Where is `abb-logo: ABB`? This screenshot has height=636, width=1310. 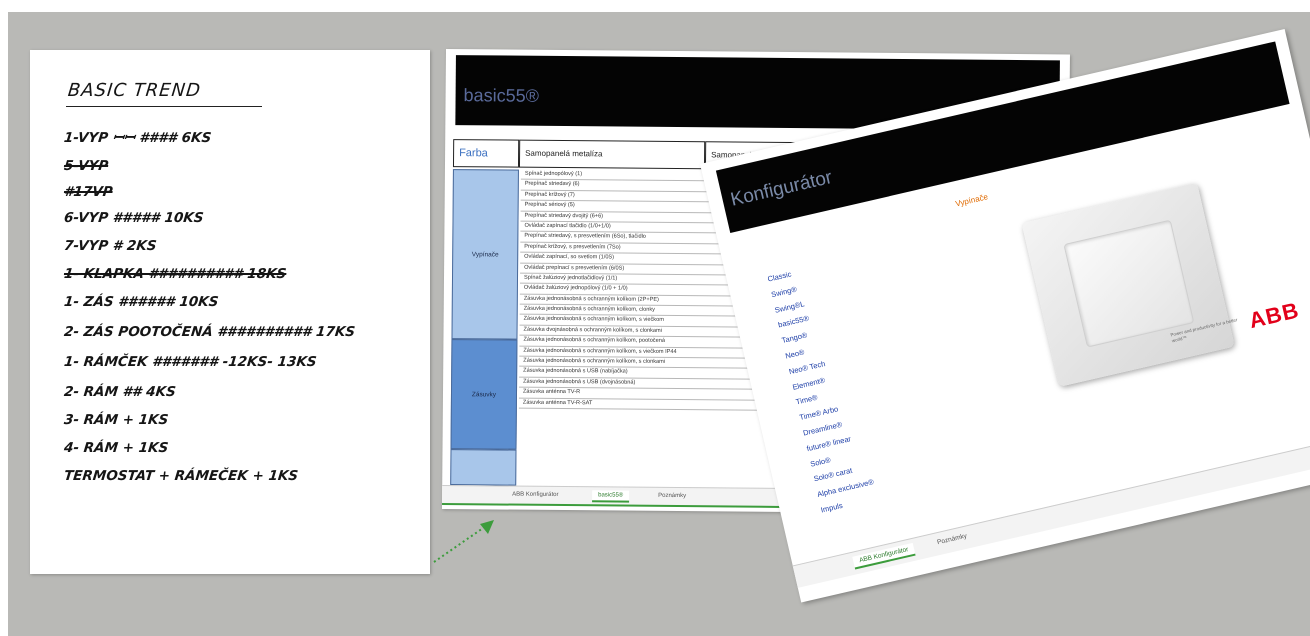
abb-logo: ABB is located at coordinates (1274, 315).